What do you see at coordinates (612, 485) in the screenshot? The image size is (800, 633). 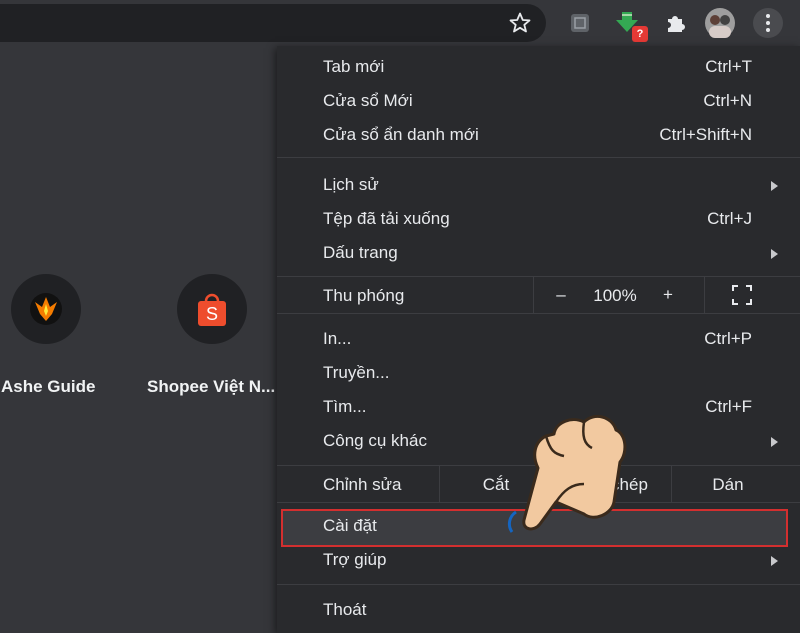 I see `copy-button: Sao chép` at bounding box center [612, 485].